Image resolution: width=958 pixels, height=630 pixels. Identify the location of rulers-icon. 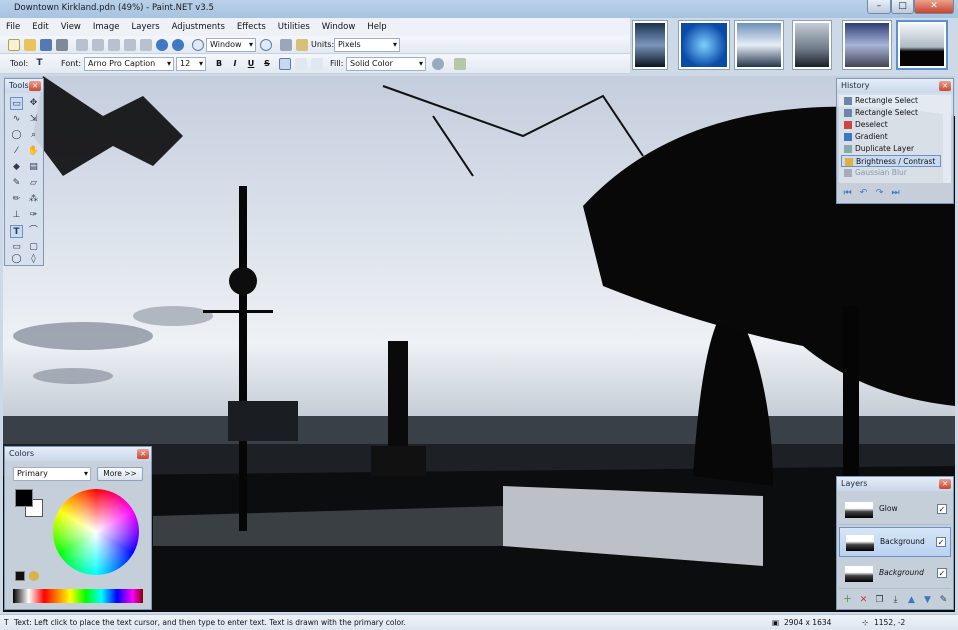
(302, 45).